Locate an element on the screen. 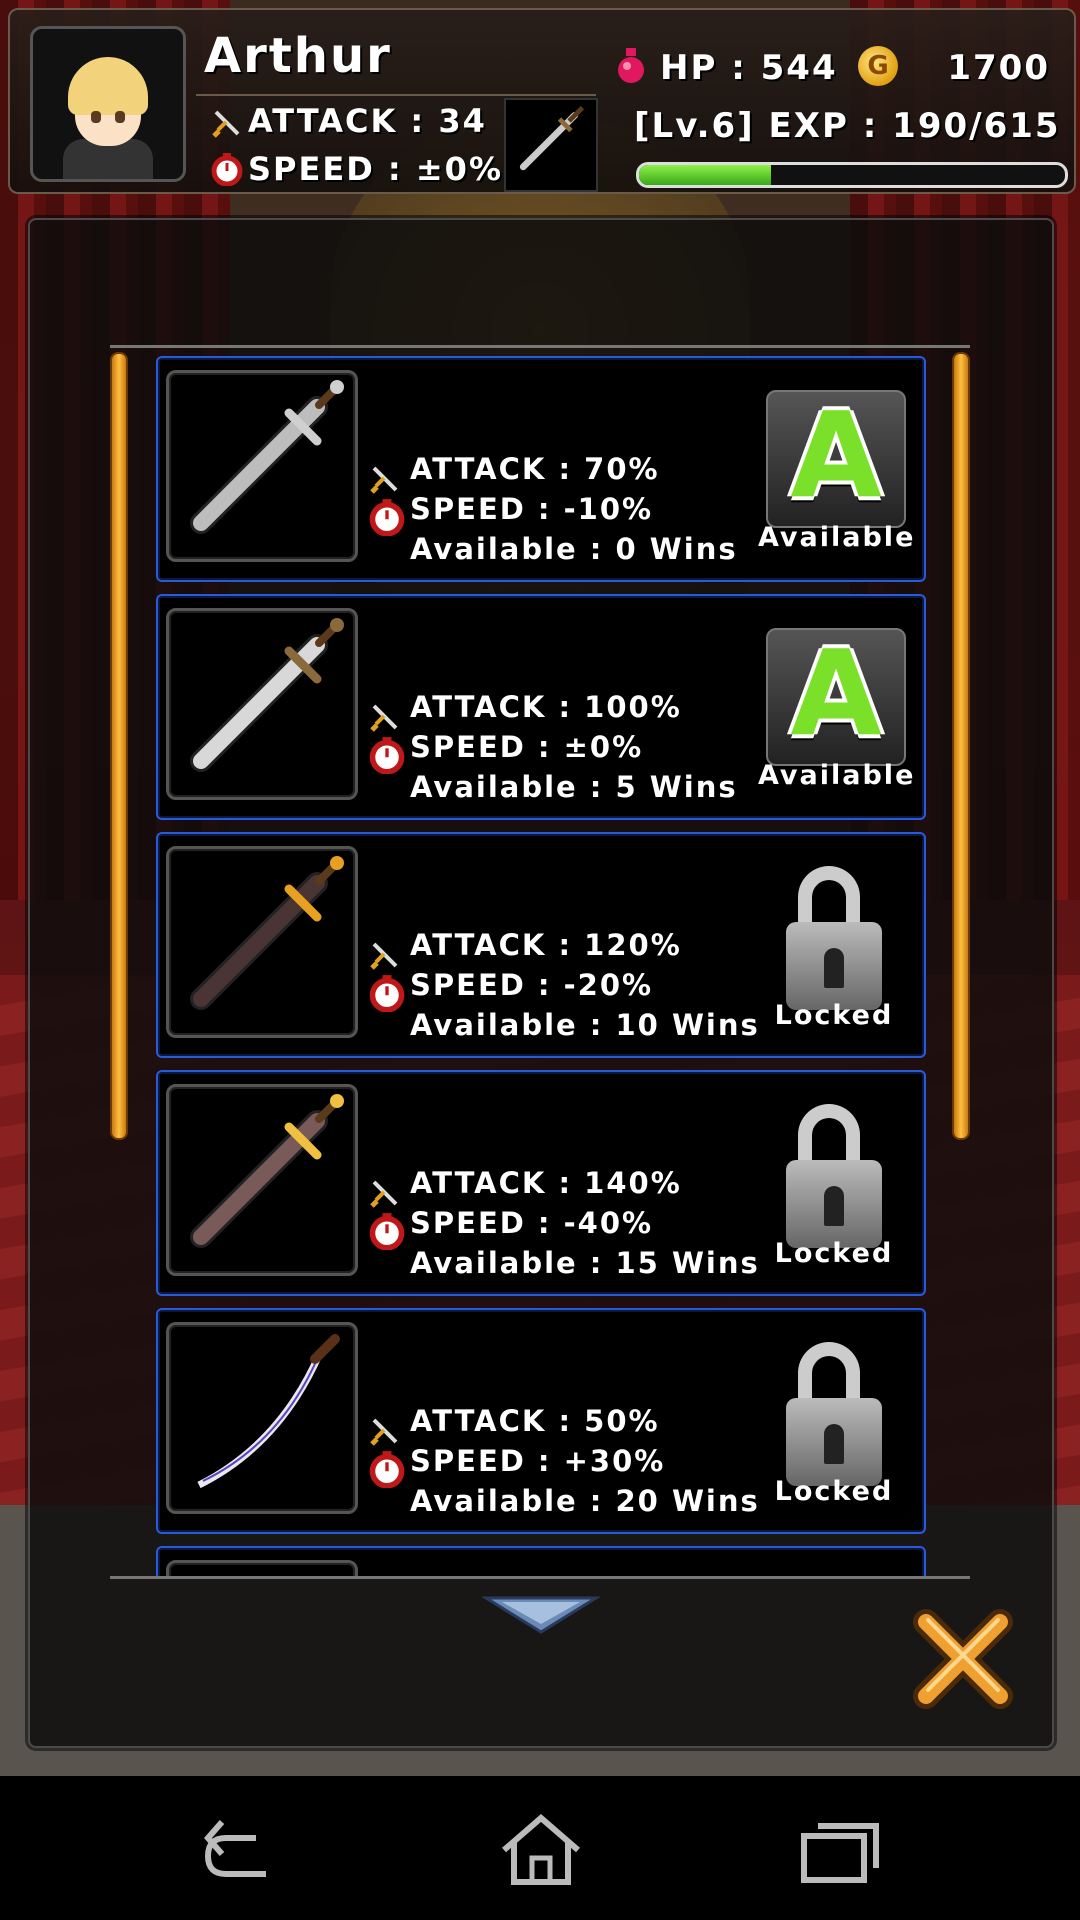 Image resolution: width=1080 pixels, height=1920 pixels. back-arrow-icon is located at coordinates (241, 1850).